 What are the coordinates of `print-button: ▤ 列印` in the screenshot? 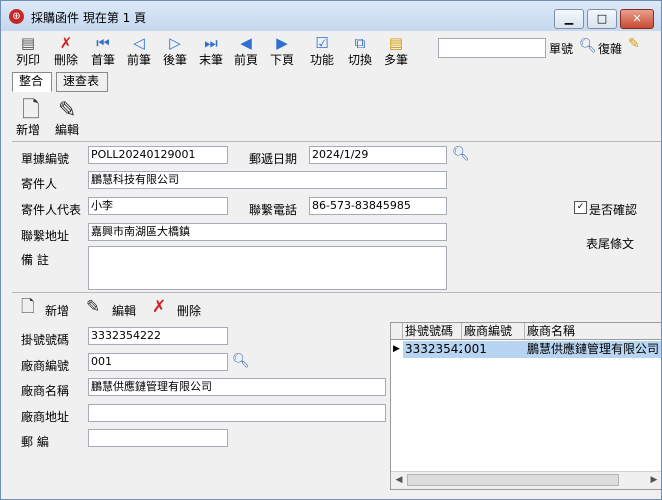 It's located at (28, 52).